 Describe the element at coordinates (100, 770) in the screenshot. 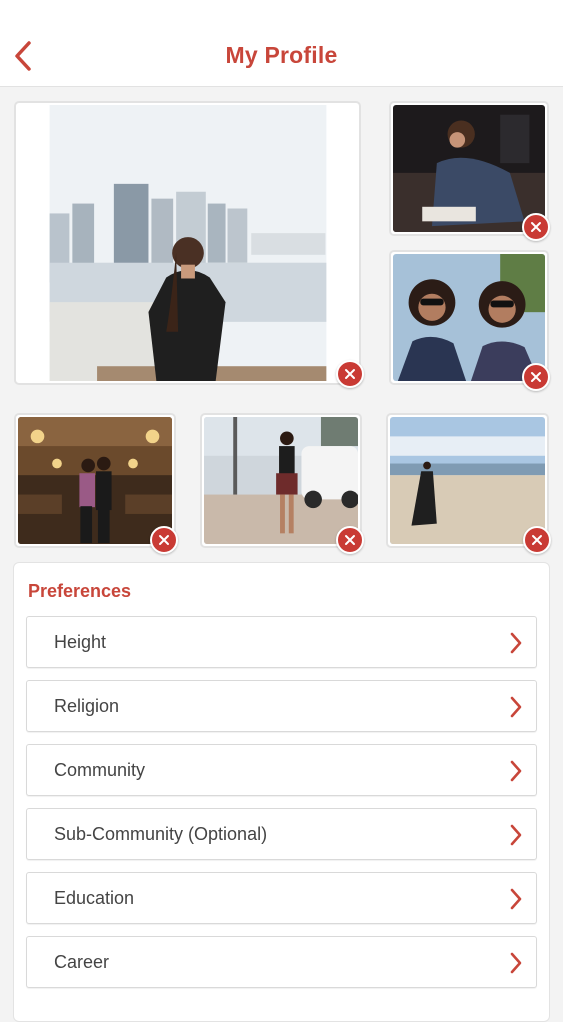

I see `preference-label: Community` at that location.